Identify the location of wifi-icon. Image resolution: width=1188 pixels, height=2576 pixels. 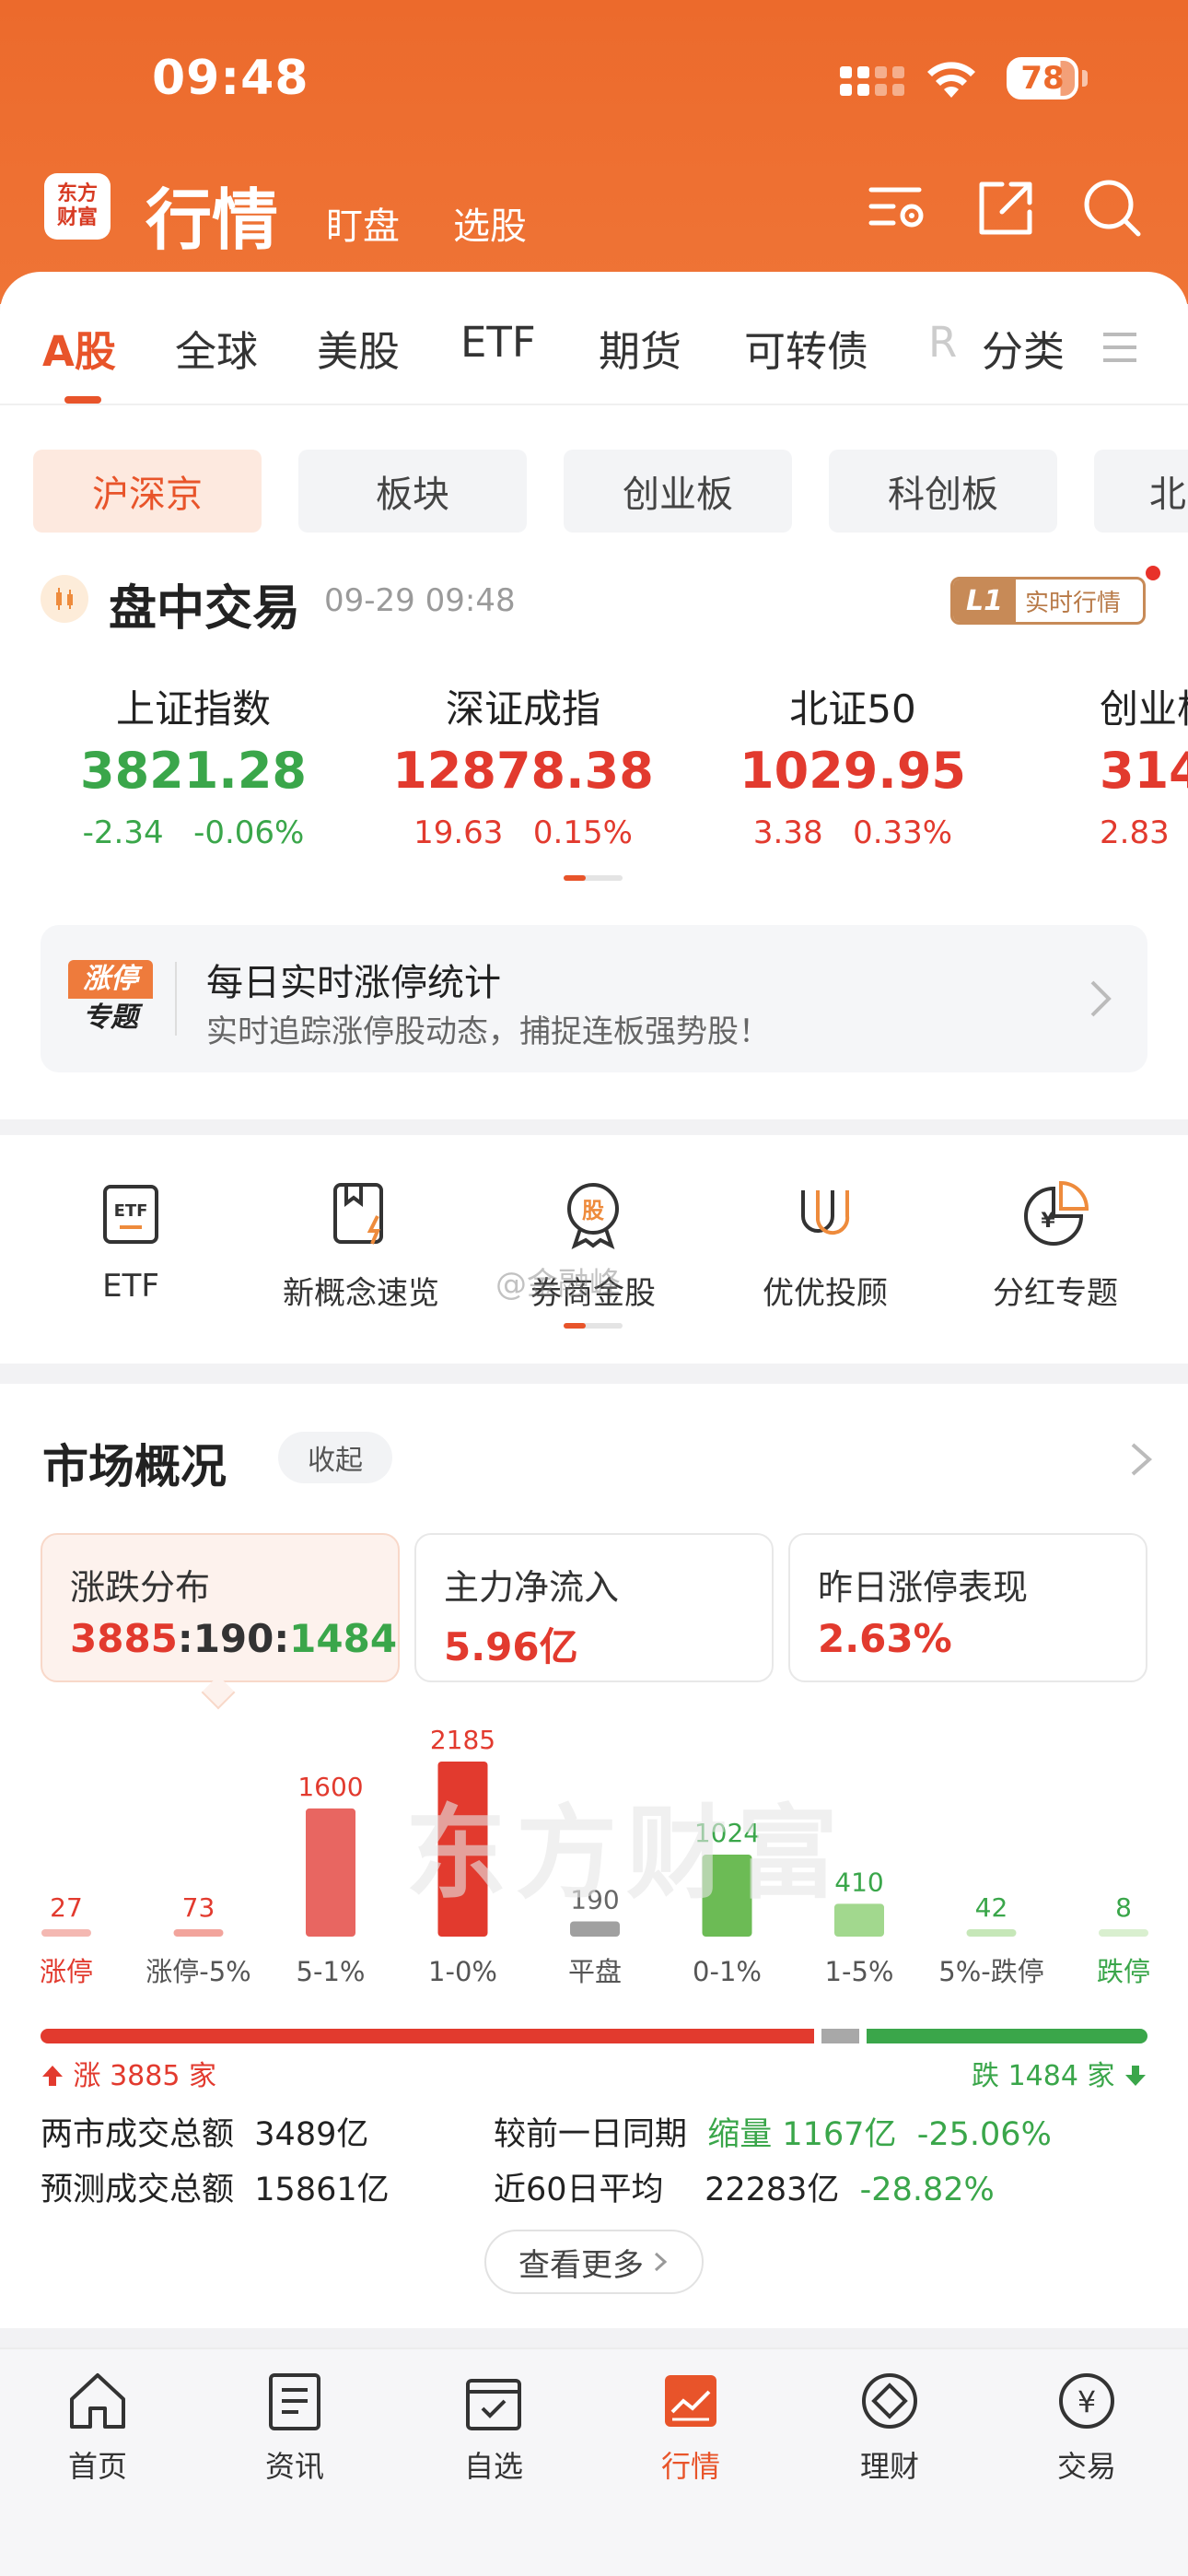
(951, 80).